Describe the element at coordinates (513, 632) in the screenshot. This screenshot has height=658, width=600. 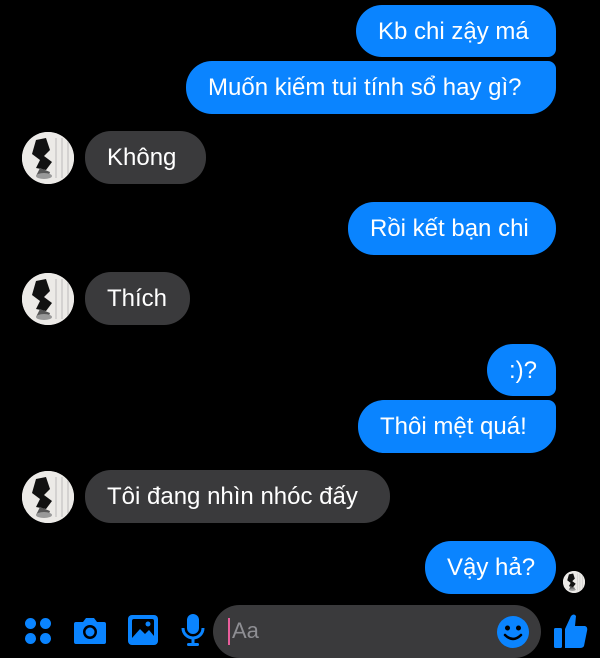
I see `emoji-icon` at that location.